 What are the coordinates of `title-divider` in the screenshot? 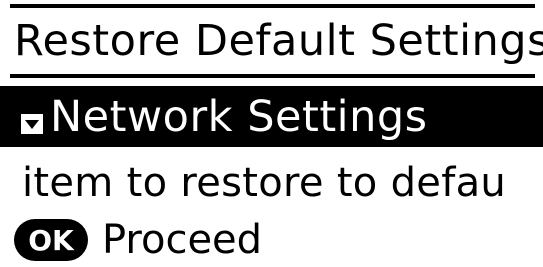 It's located at (272, 76).